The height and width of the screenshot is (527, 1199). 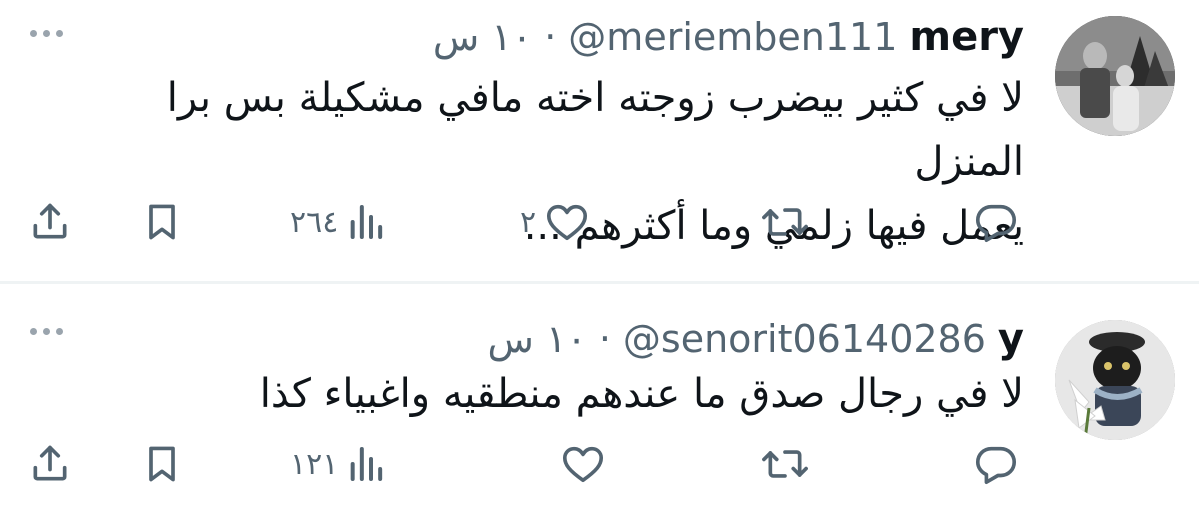 What do you see at coordinates (314, 222) in the screenshot?
I see `views-count: ٢٦٤` at bounding box center [314, 222].